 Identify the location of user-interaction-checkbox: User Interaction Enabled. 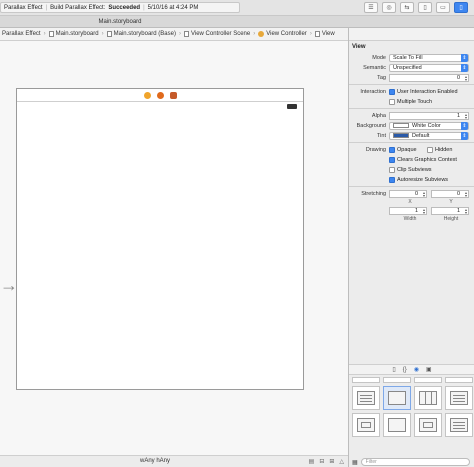
(423, 91).